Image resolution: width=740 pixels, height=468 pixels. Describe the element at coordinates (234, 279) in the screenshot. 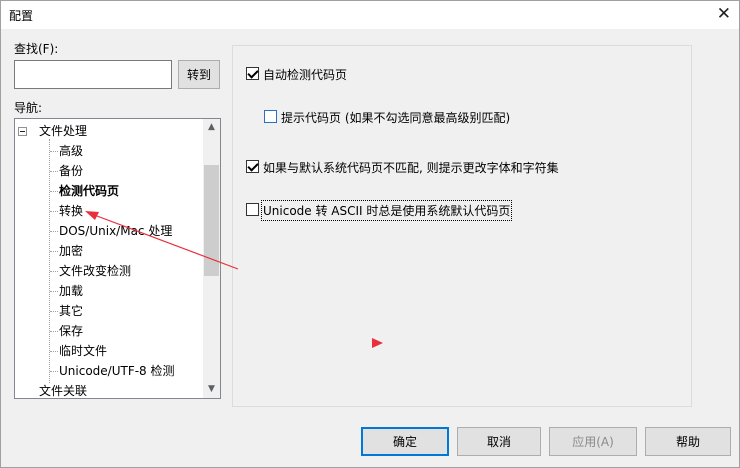

I see `annotation-arrow` at that location.